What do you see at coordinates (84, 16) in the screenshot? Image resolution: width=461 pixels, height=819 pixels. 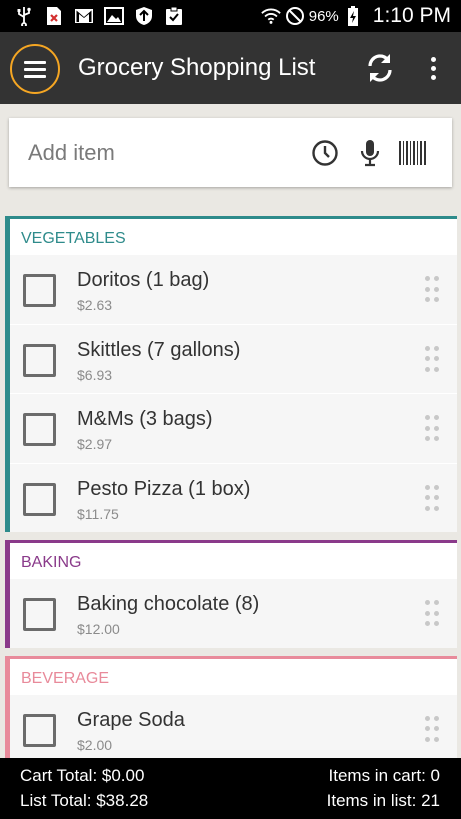 I see `gmail-icon` at bounding box center [84, 16].